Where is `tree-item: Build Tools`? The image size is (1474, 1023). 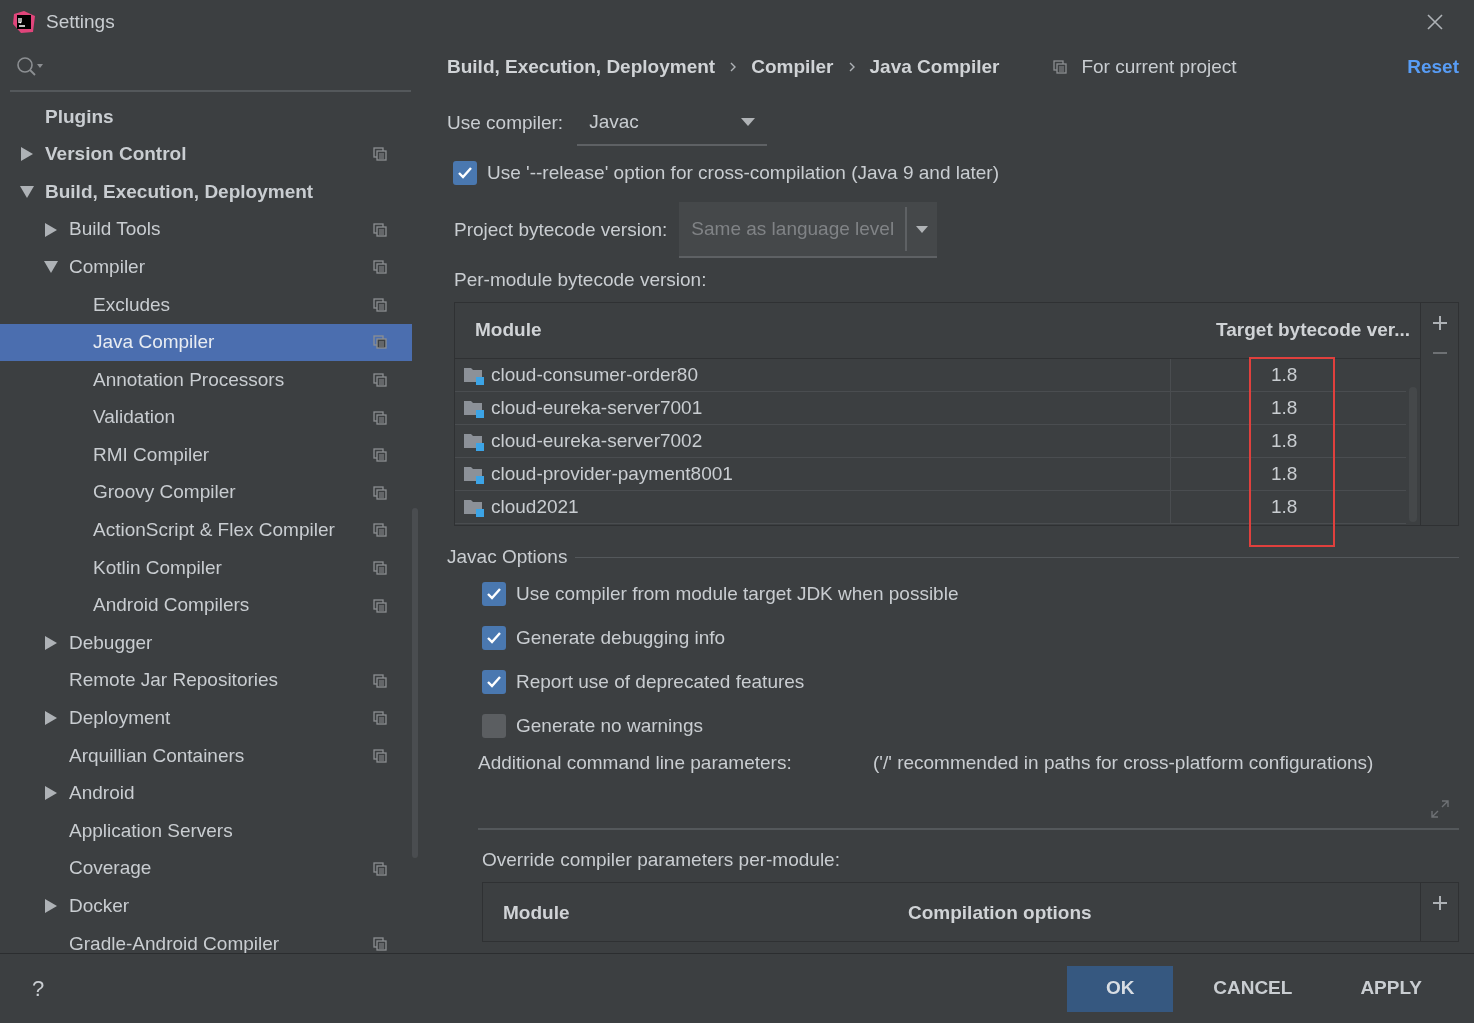 tree-item: Build Tools is located at coordinates (206, 229).